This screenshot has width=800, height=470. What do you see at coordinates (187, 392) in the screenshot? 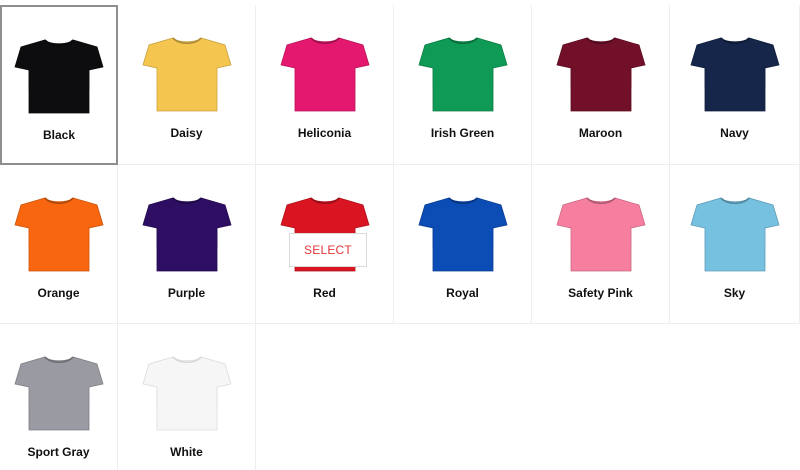
I see `tshirt-white-icon` at bounding box center [187, 392].